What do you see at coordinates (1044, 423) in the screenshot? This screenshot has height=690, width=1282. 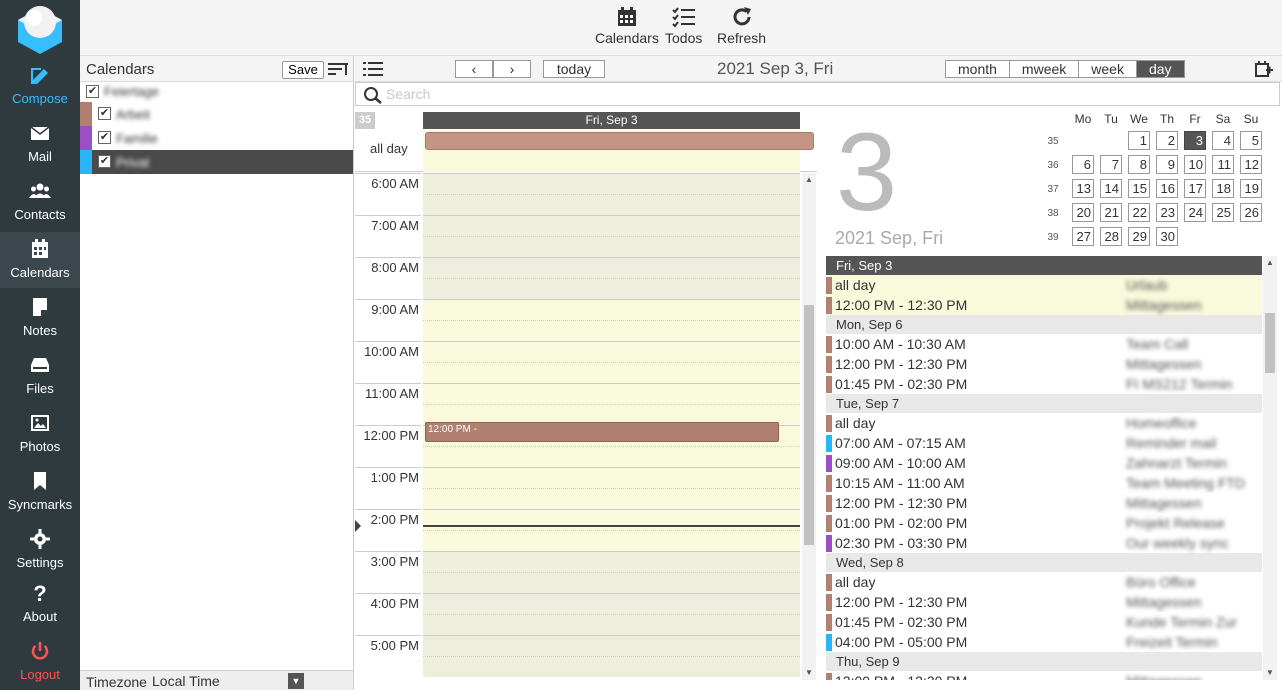 I see `agenda-item: all day Homeoffice` at bounding box center [1044, 423].